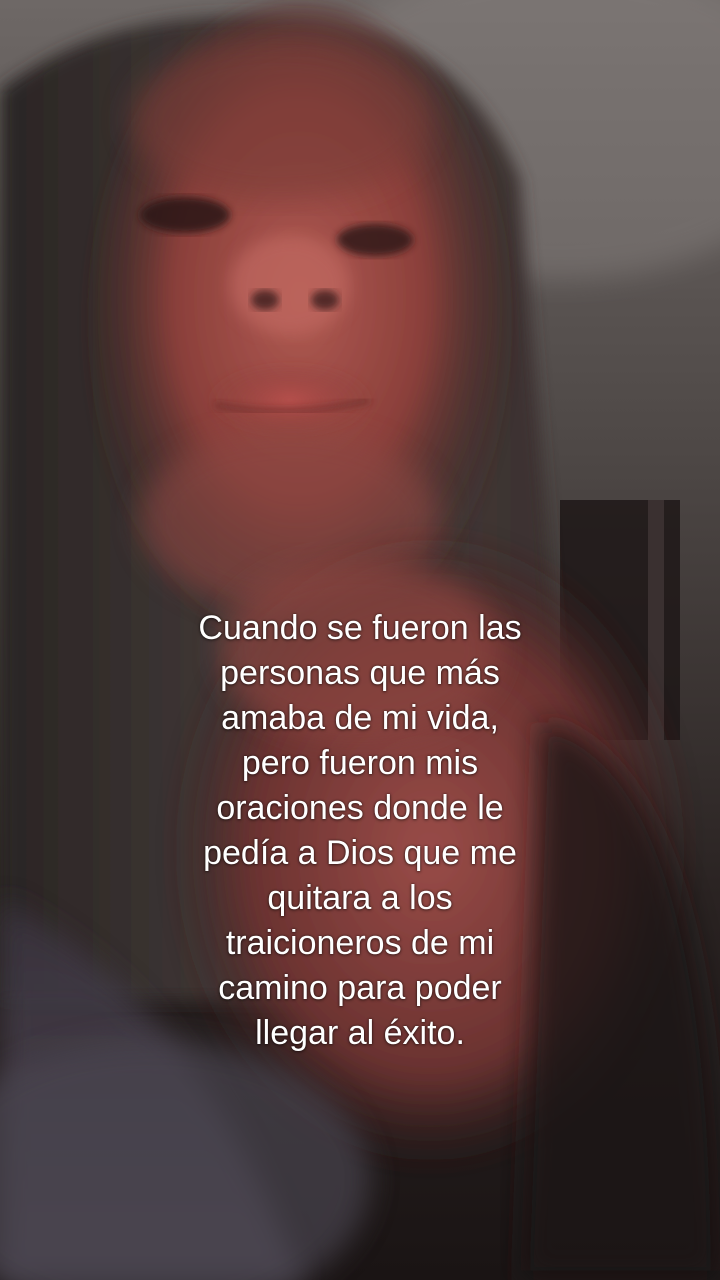  I want to click on caption-line-2: personas que más, so click(360, 673).